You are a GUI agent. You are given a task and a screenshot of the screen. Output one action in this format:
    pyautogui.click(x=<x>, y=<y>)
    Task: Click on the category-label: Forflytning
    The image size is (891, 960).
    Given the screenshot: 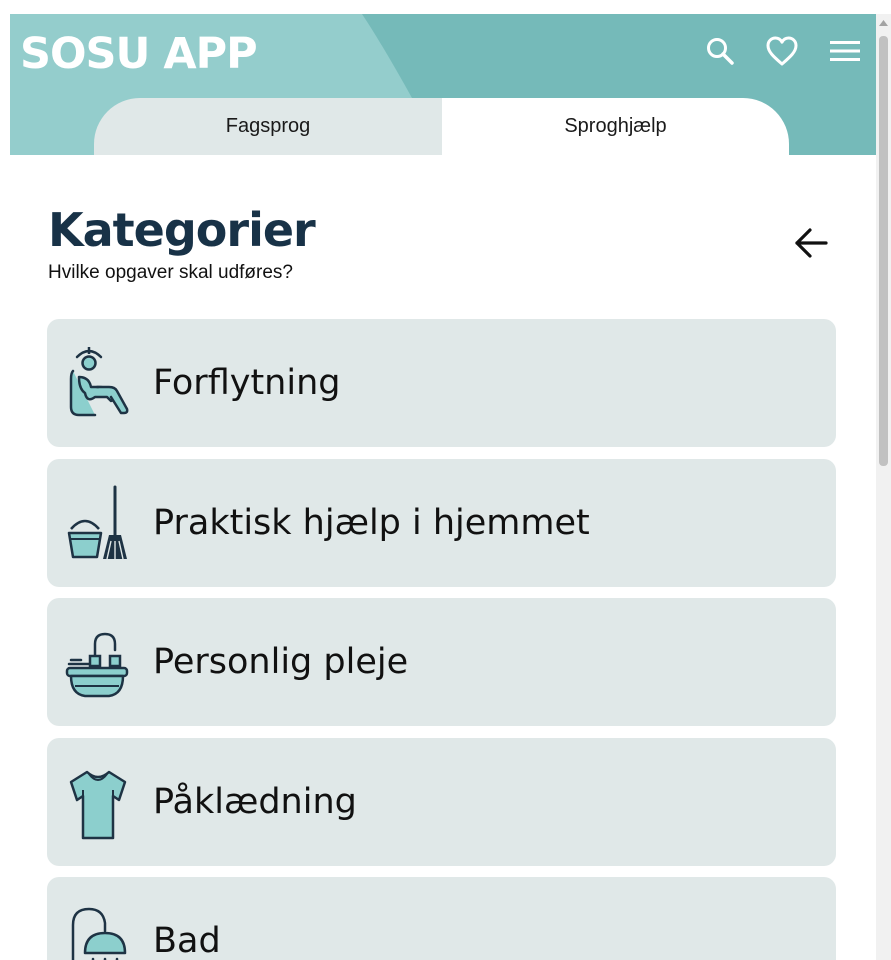 What is the action you would take?
    pyautogui.click(x=247, y=383)
    